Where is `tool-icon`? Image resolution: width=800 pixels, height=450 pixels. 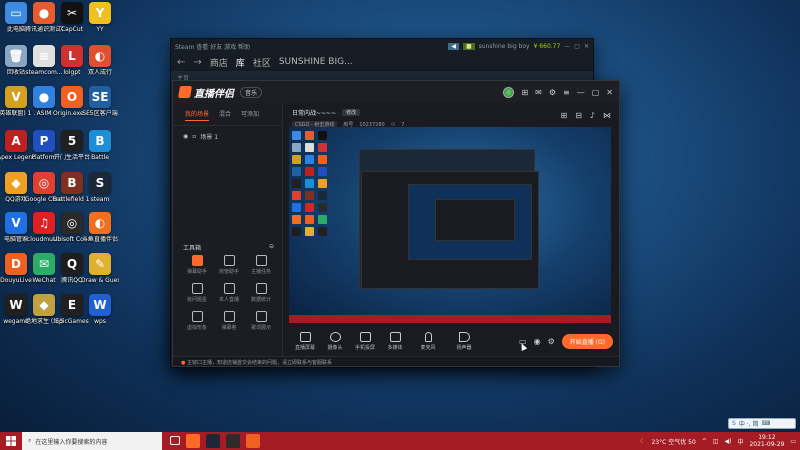 tool-icon is located at coordinates (261, 288).